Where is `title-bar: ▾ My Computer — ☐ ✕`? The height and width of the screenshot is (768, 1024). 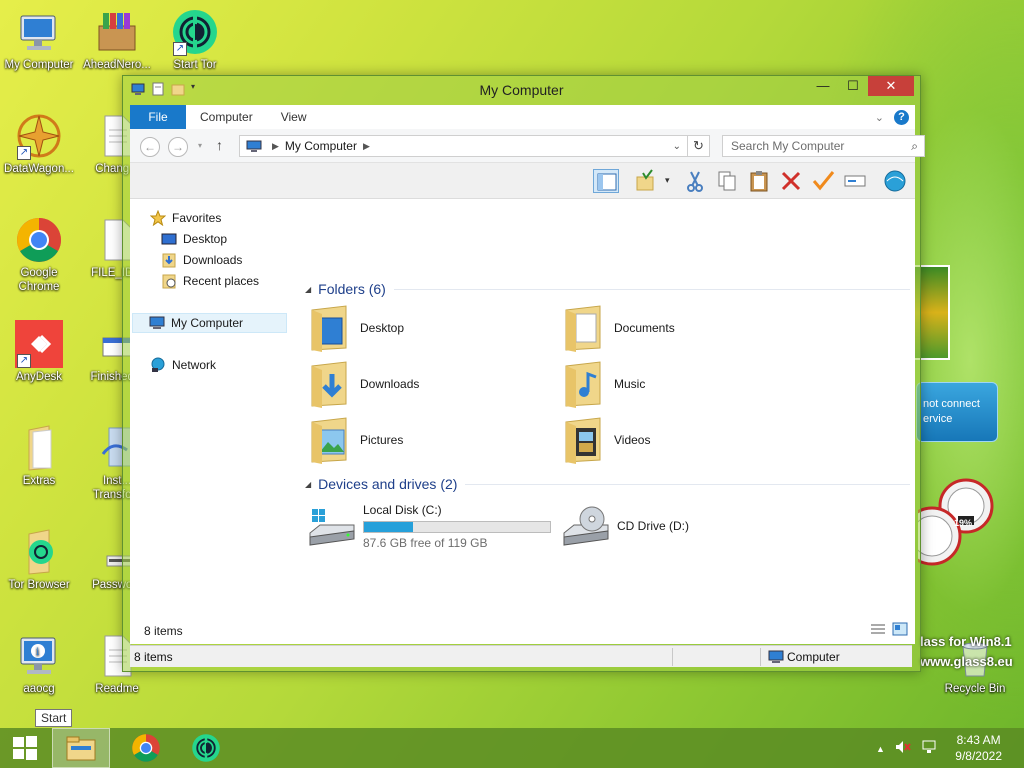 title-bar: ▾ My Computer — ☐ ✕ is located at coordinates (521, 90).